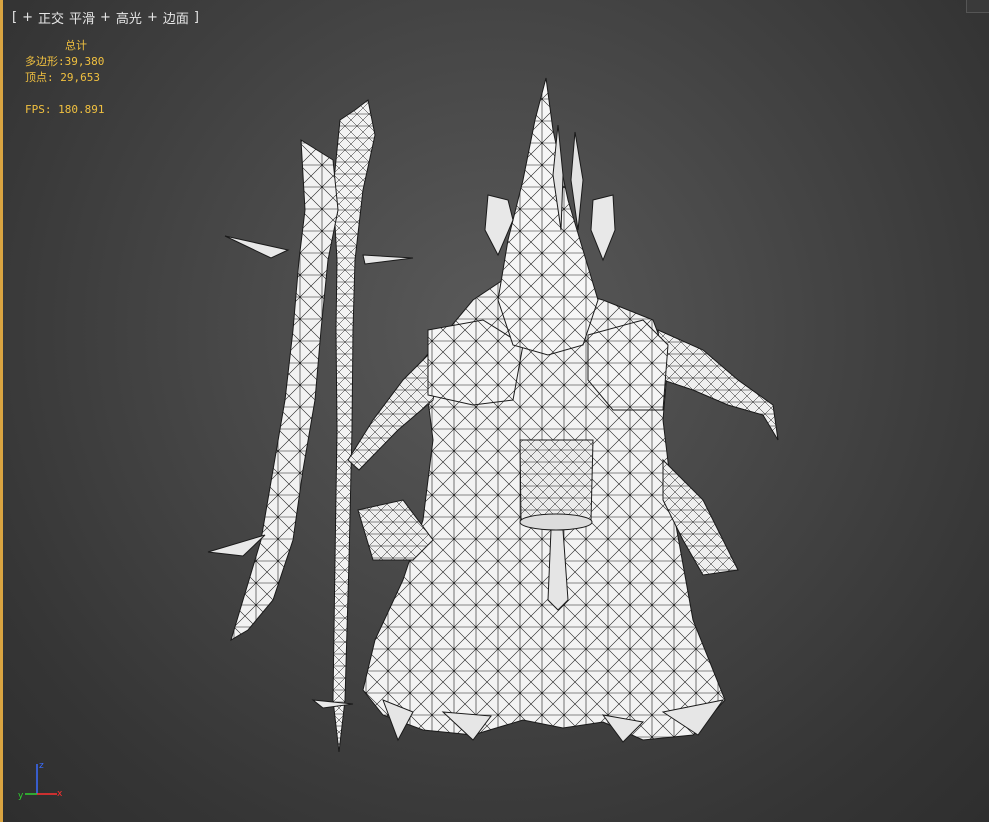 The width and height of the screenshot is (989, 822). Describe the element at coordinates (21, 796) in the screenshot. I see `y-axis-label: y` at that location.